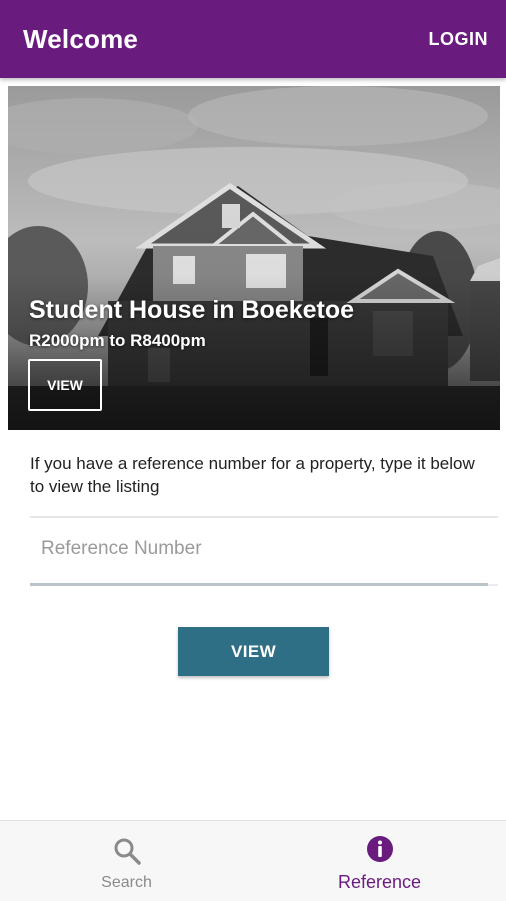 The image size is (506, 901). Describe the element at coordinates (259, 584) in the screenshot. I see `input-underline` at that location.